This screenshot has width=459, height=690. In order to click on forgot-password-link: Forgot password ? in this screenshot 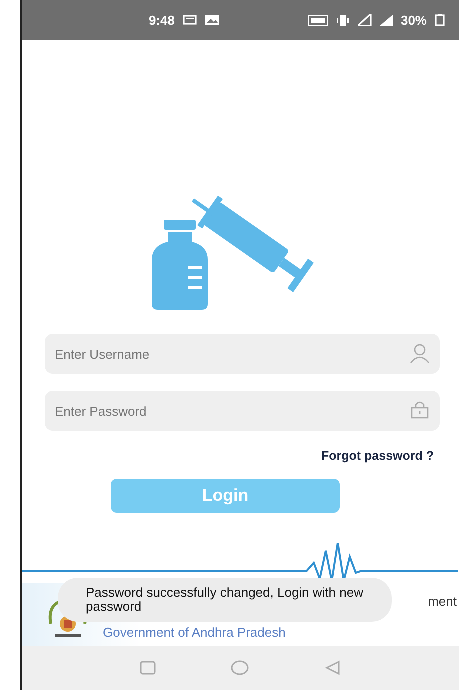, I will do `click(378, 456)`.